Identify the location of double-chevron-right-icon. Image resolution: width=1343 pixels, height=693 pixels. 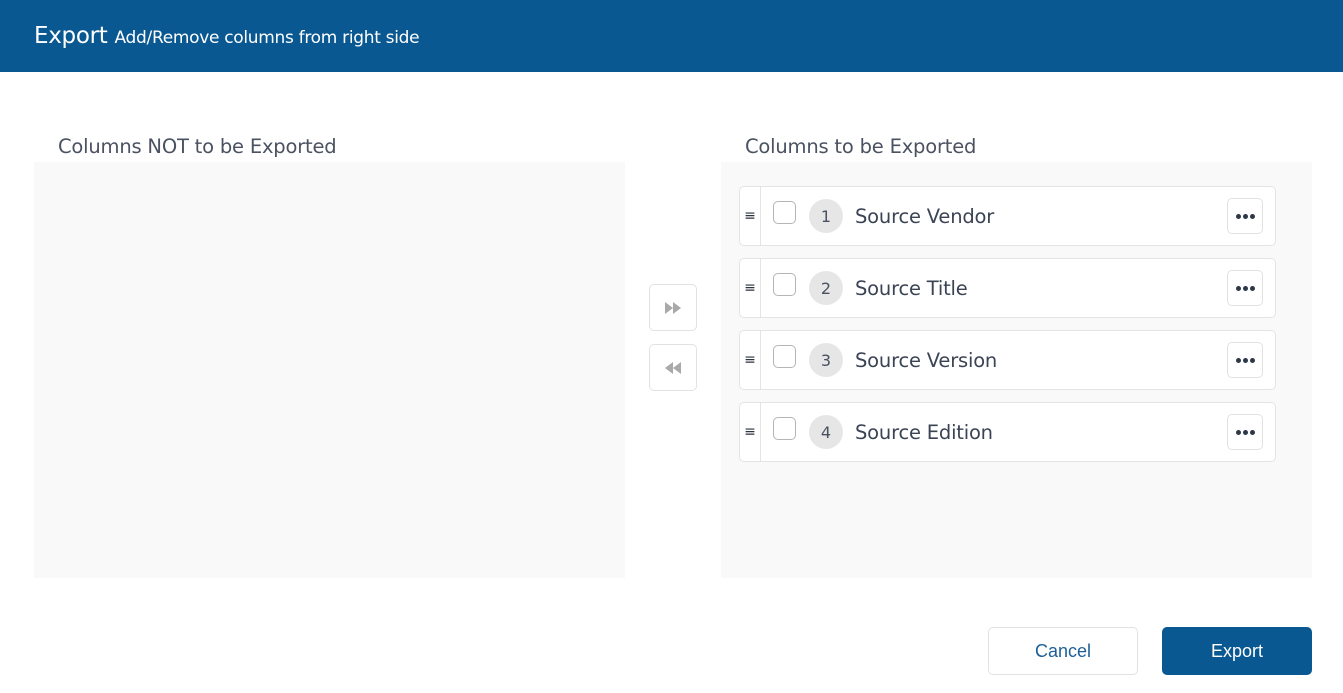
(673, 307).